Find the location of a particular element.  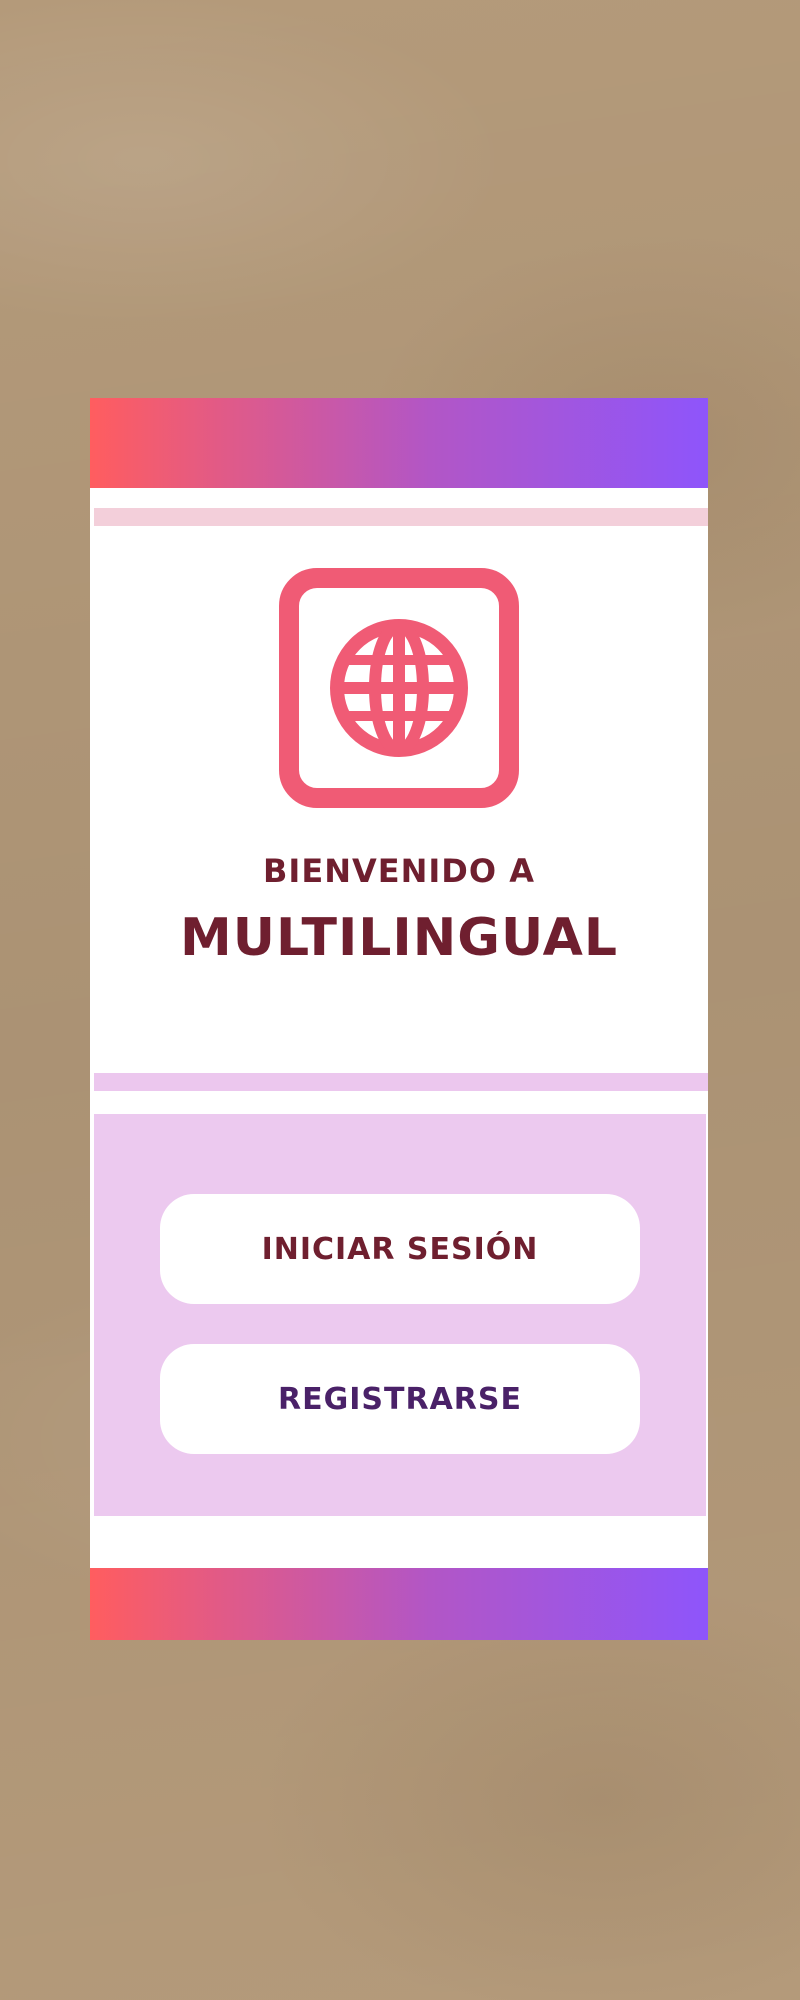

top-accent-stripe is located at coordinates (401, 517).